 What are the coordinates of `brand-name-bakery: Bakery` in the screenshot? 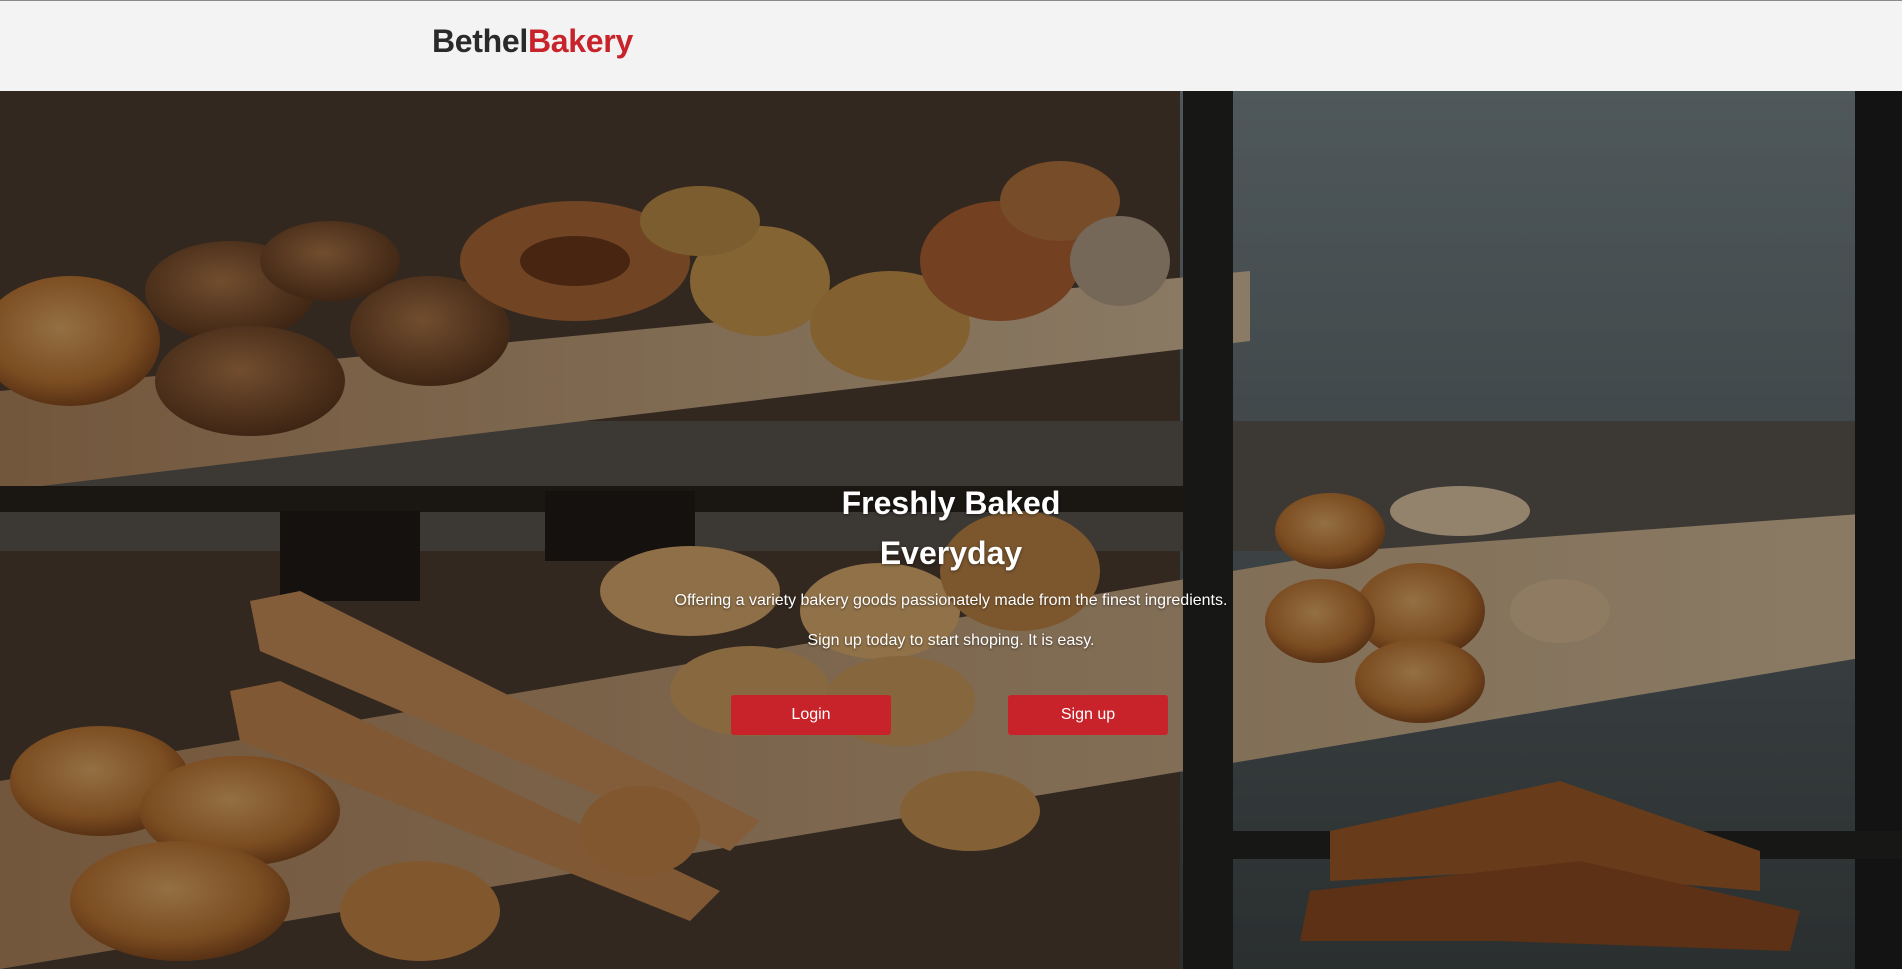 It's located at (580, 41).